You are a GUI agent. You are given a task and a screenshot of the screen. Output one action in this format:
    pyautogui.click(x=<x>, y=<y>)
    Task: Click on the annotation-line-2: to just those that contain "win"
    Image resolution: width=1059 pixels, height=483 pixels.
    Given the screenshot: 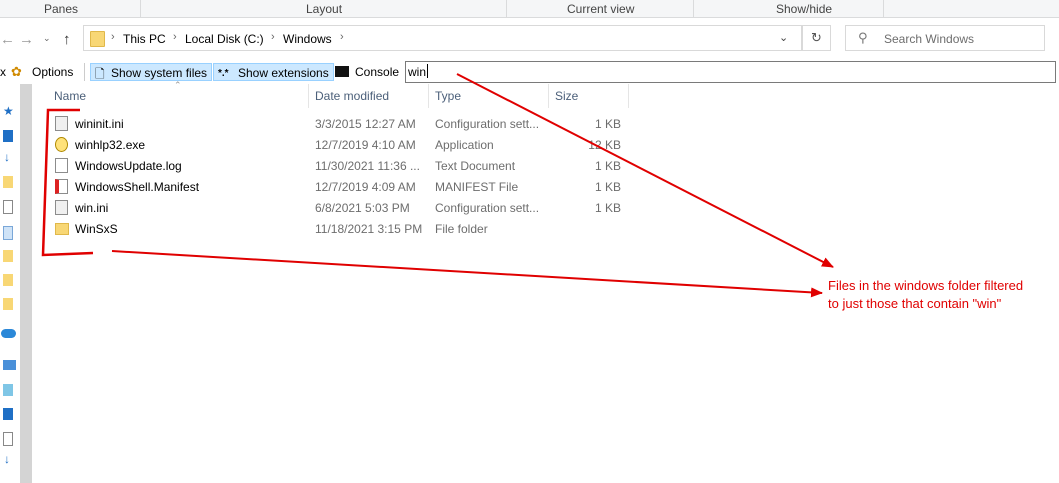 What is the action you would take?
    pyautogui.click(x=915, y=303)
    